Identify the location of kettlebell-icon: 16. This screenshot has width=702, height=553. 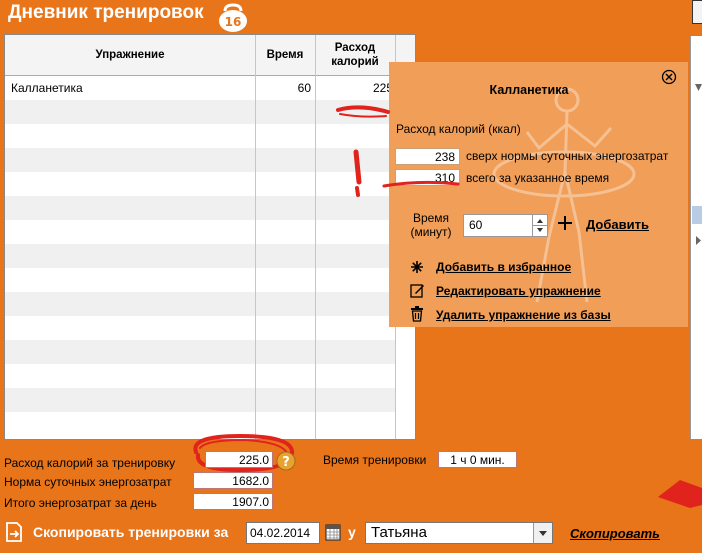
(233, 18).